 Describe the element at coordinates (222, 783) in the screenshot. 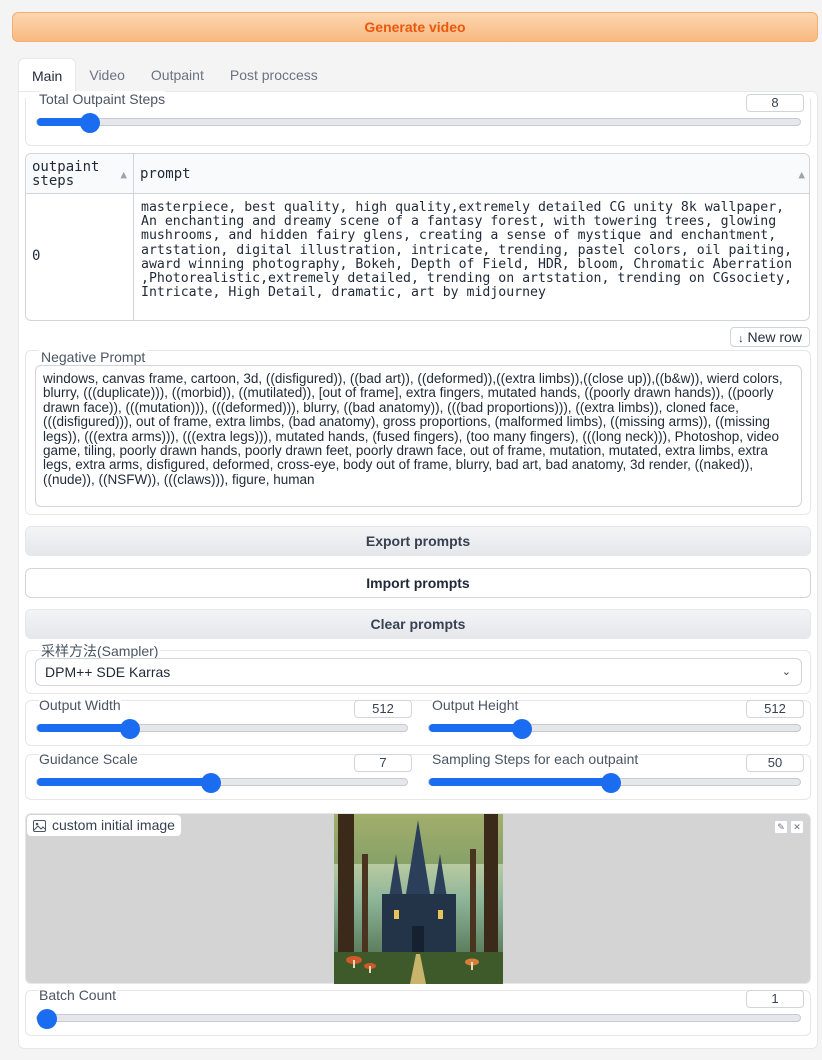

I see `guidance-scale-slider` at that location.